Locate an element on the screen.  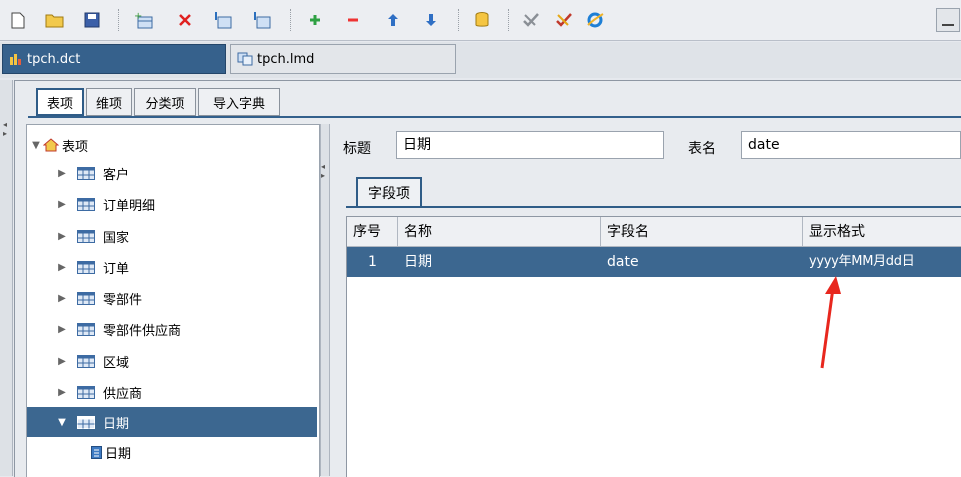
minimize-button is located at coordinates (948, 20).